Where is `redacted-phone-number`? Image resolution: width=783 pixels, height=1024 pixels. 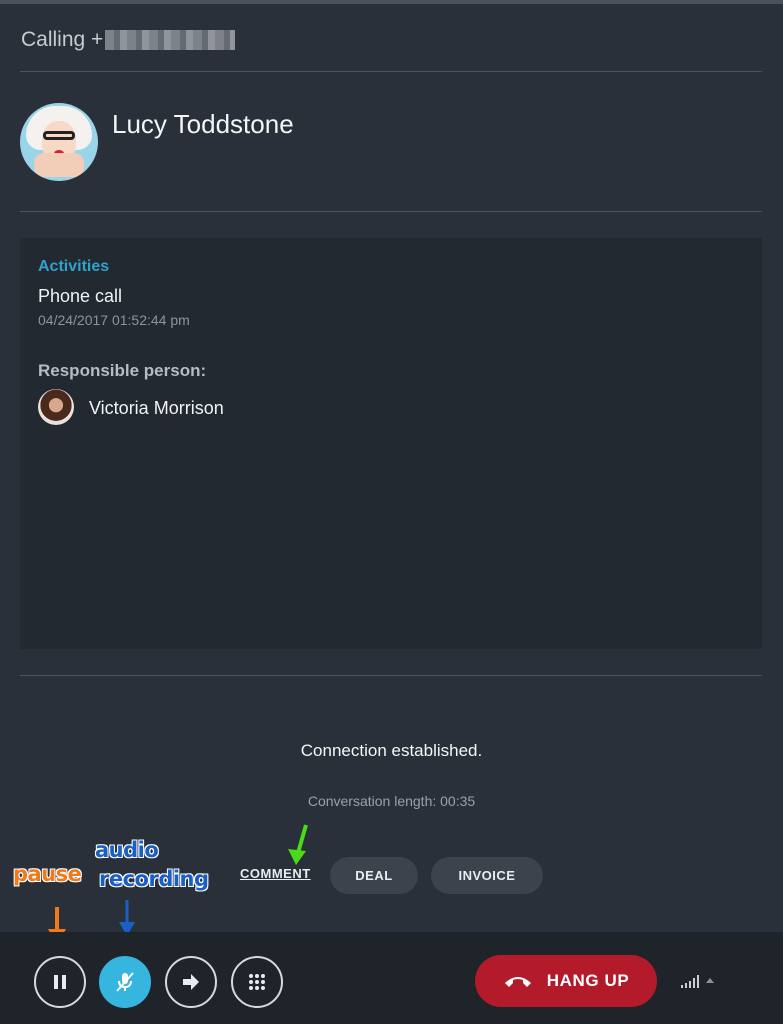 redacted-phone-number is located at coordinates (170, 40).